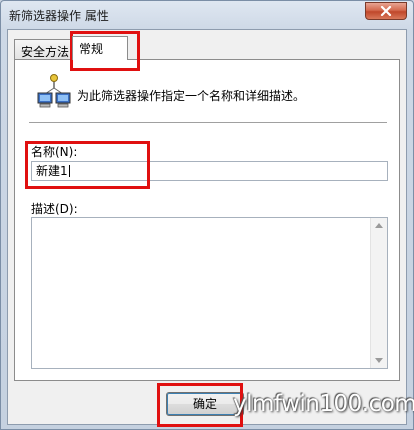 This screenshot has width=414, height=430. I want to click on tab-general: 常规, so click(100, 48).